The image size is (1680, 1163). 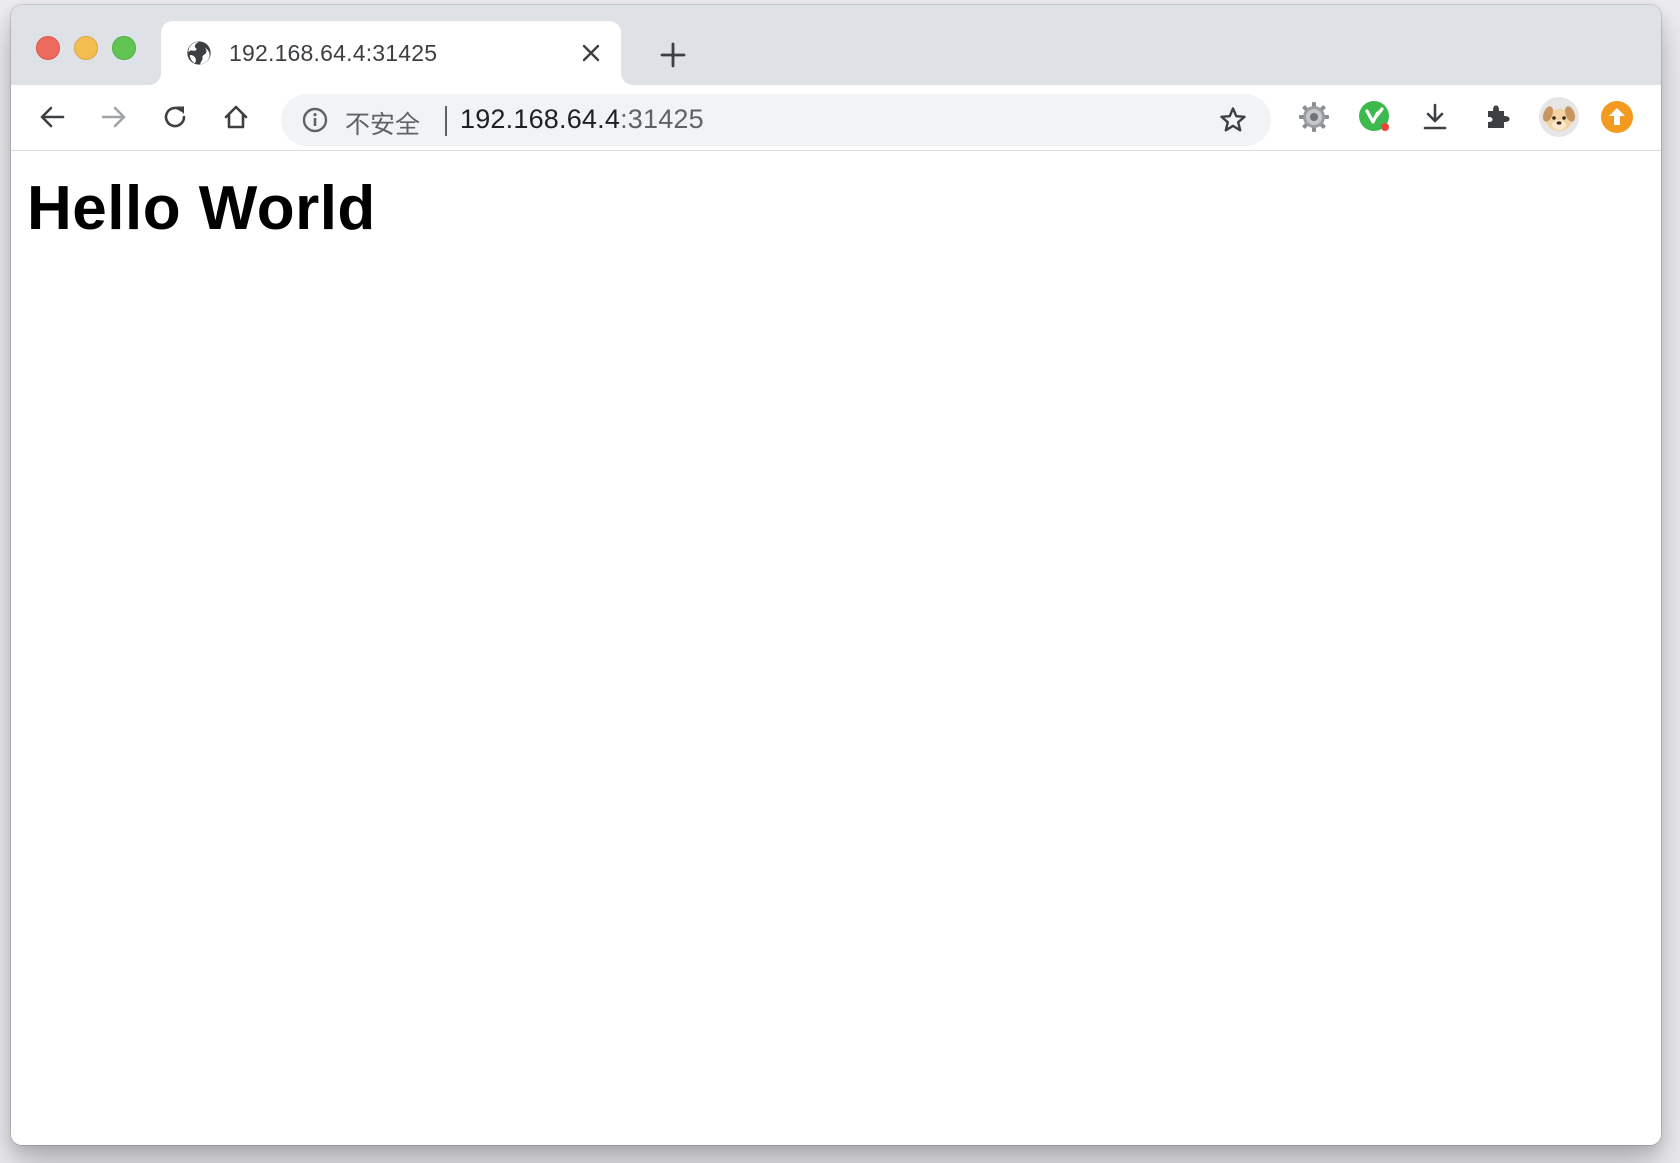 I want to click on reload-icon, so click(x=175, y=117).